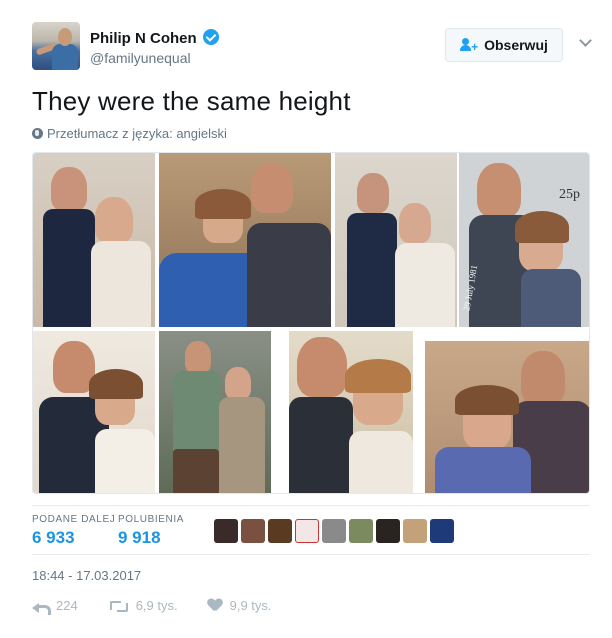  I want to click on retweet-icon, so click(118, 605).